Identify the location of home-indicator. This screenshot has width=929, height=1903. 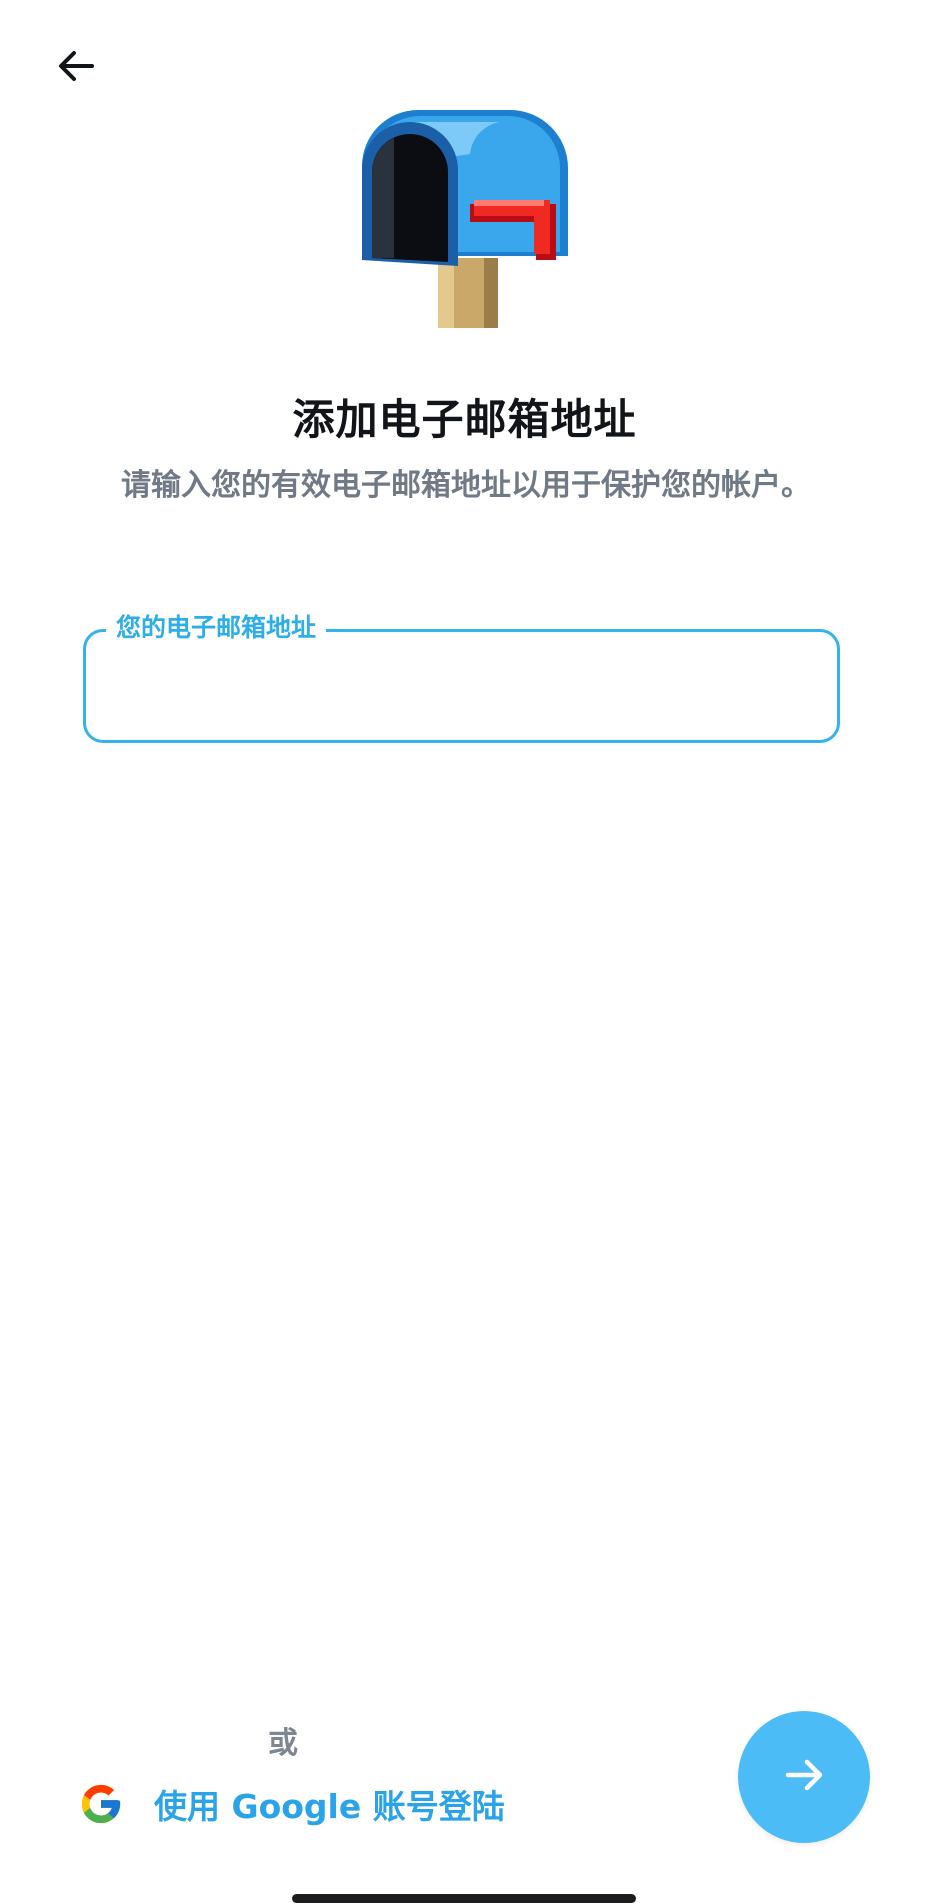
(464, 1898).